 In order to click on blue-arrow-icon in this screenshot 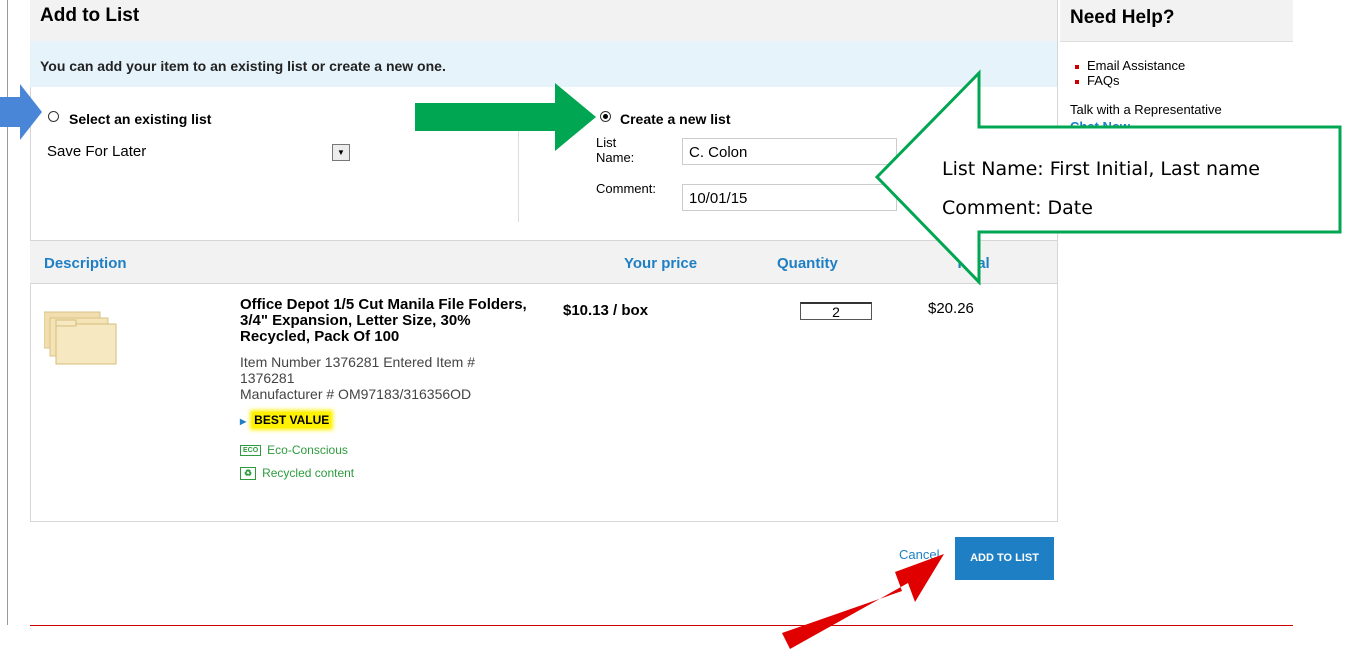, I will do `click(21, 112)`.